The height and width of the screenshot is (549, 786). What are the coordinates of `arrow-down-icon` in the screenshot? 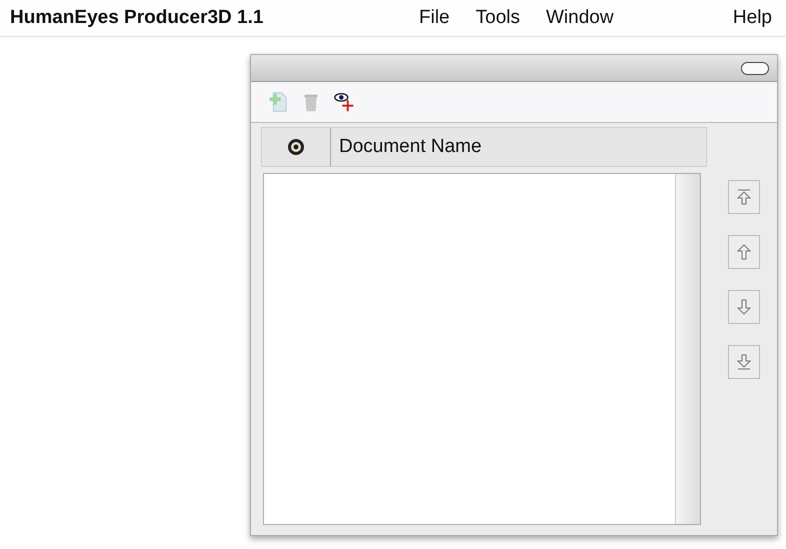 It's located at (744, 307).